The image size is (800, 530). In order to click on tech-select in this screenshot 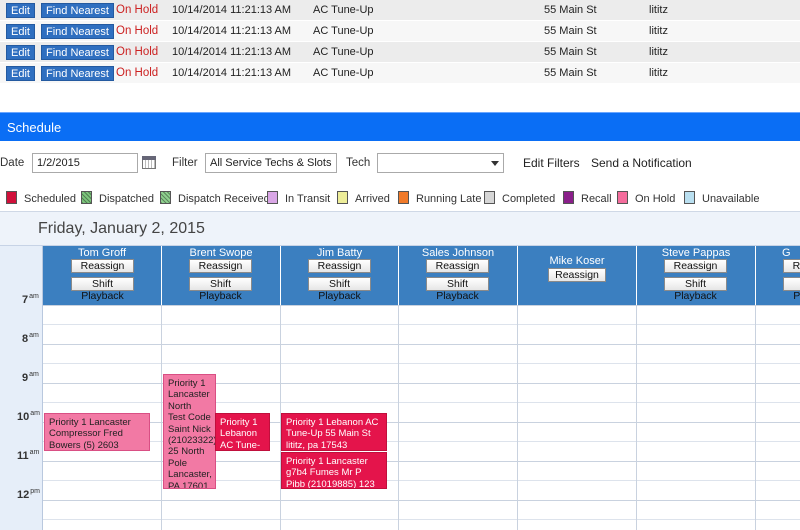, I will do `click(440, 163)`.